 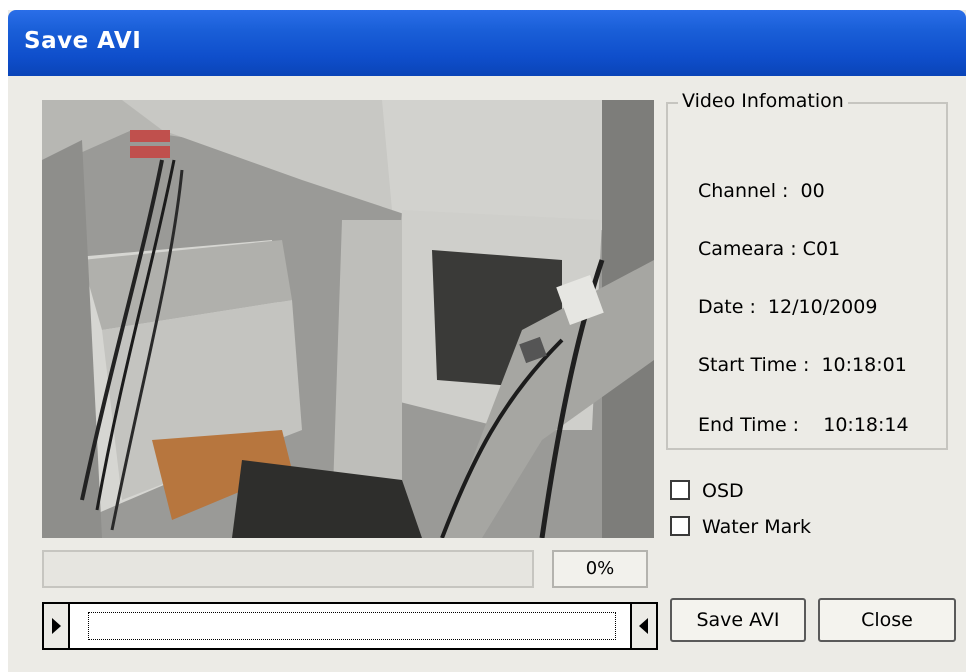 What do you see at coordinates (887, 620) in the screenshot?
I see `close-button: Close` at bounding box center [887, 620].